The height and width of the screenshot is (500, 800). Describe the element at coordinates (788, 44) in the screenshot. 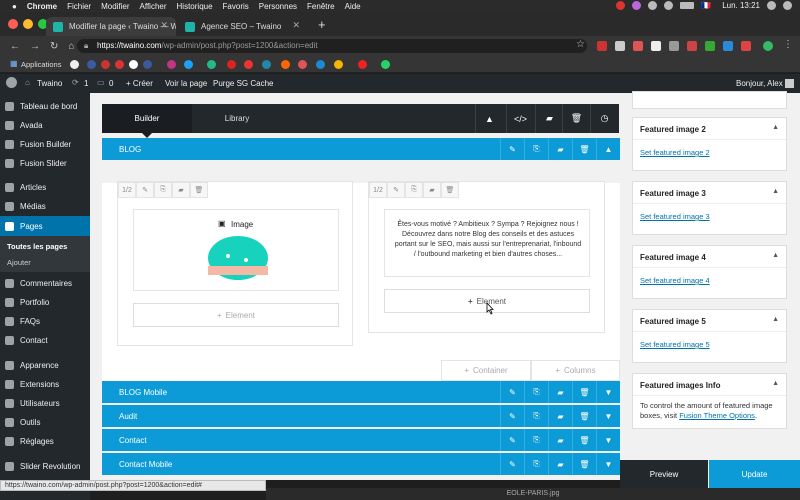

I see `chrome-menu-icon: ⋮` at that location.